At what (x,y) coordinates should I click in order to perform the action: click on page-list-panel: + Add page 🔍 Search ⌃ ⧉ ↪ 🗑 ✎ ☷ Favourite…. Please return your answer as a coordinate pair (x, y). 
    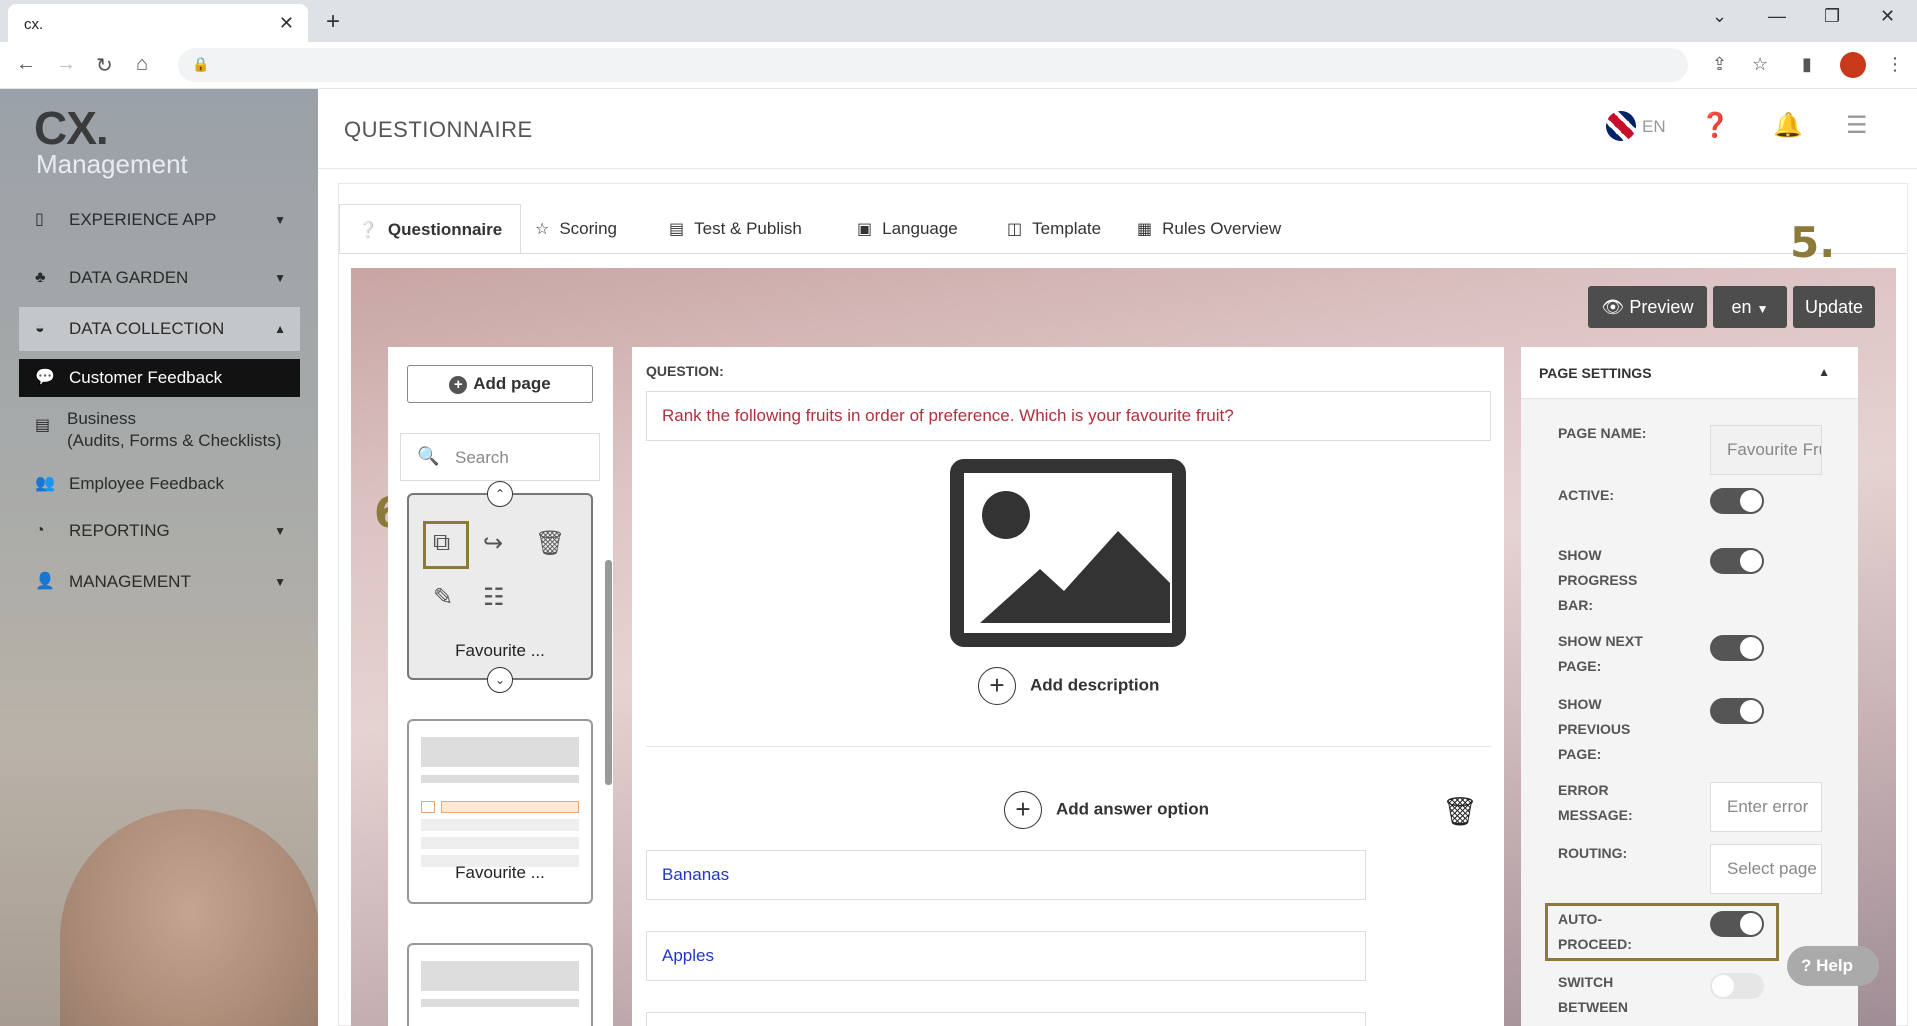
    Looking at the image, I should click on (500, 686).